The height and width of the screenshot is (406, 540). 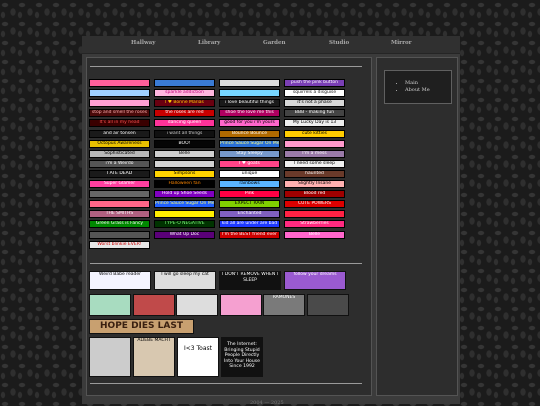 I want to click on blinkie-button: haunted, so click(x=314, y=173).